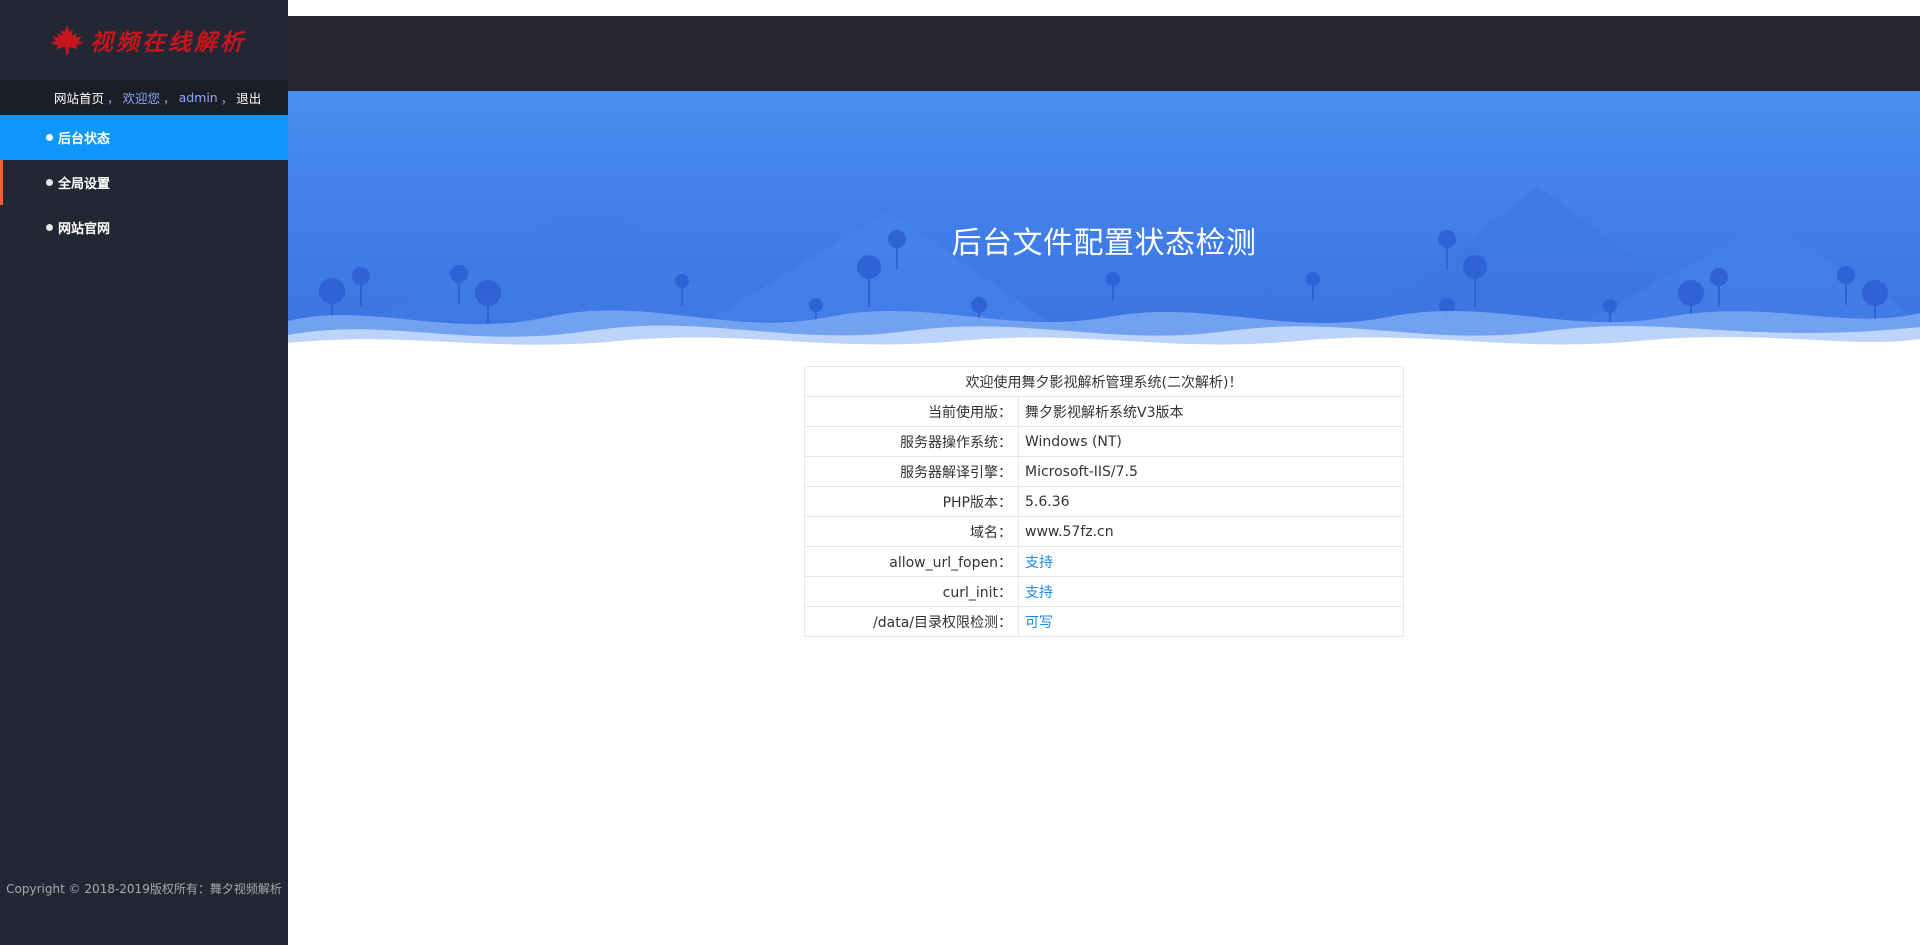 The height and width of the screenshot is (945, 1920). Describe the element at coordinates (144, 182) in the screenshot. I see `sidebar-item-global-settings: 全局设置` at that location.